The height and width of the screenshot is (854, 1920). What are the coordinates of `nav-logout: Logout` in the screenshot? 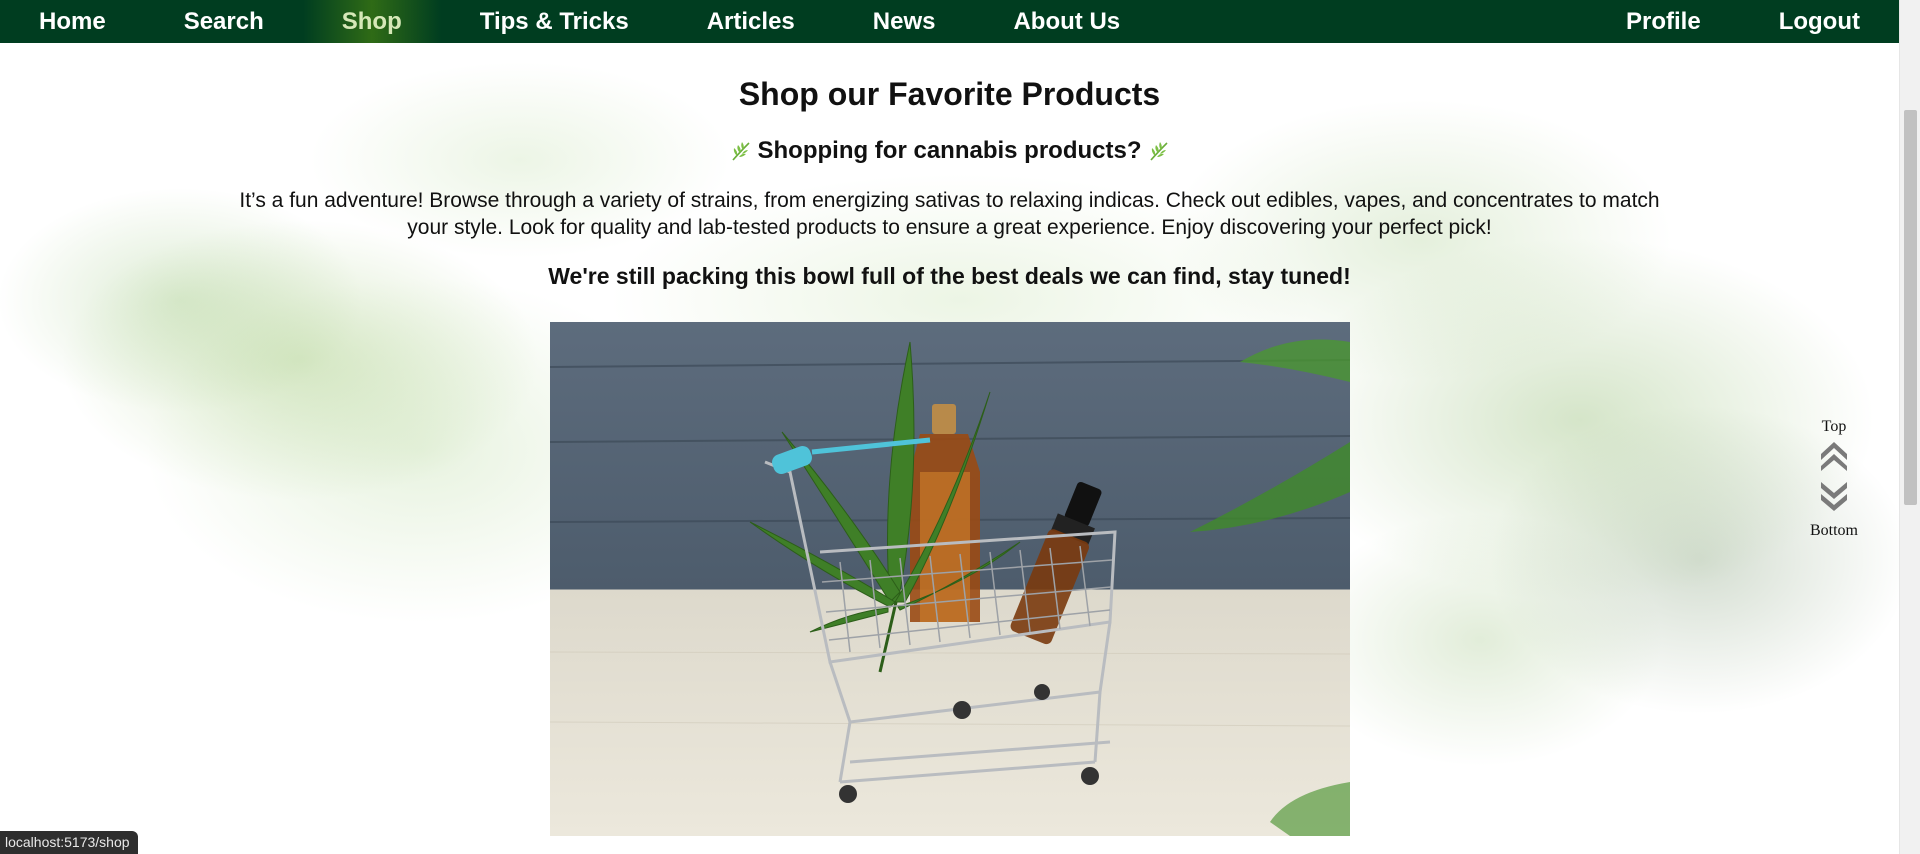 It's located at (1819, 21).